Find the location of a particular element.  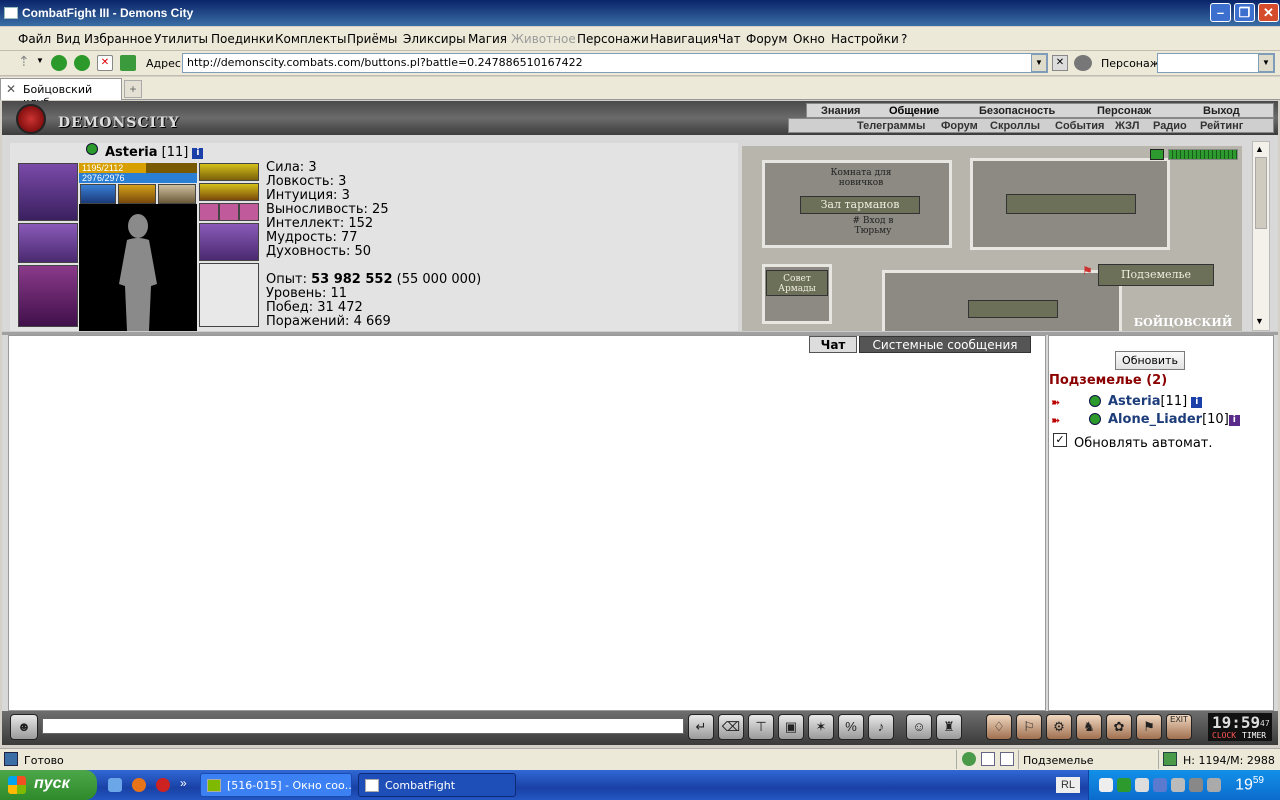

nav-radio: Радио is located at coordinates (1170, 126).